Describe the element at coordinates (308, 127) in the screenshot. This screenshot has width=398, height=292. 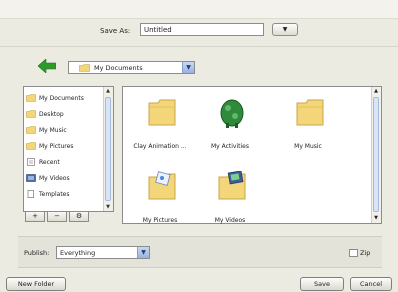
I see `file-item-my-music: My Music` at that location.